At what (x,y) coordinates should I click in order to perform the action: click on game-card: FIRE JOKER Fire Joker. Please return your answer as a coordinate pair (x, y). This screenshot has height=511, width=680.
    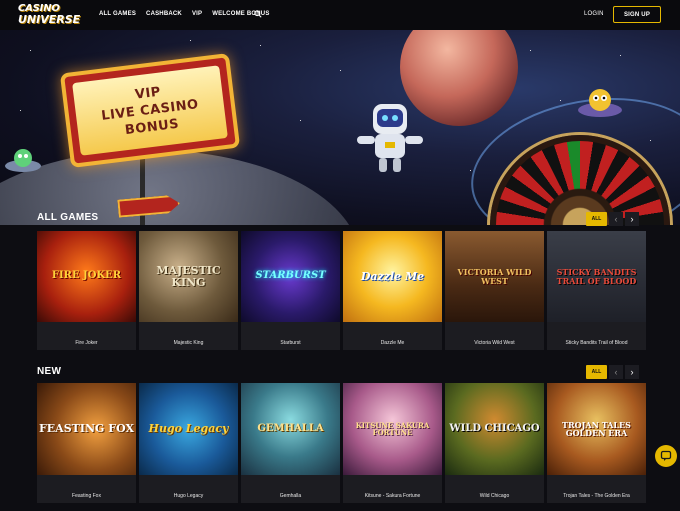
    Looking at the image, I should click on (86, 290).